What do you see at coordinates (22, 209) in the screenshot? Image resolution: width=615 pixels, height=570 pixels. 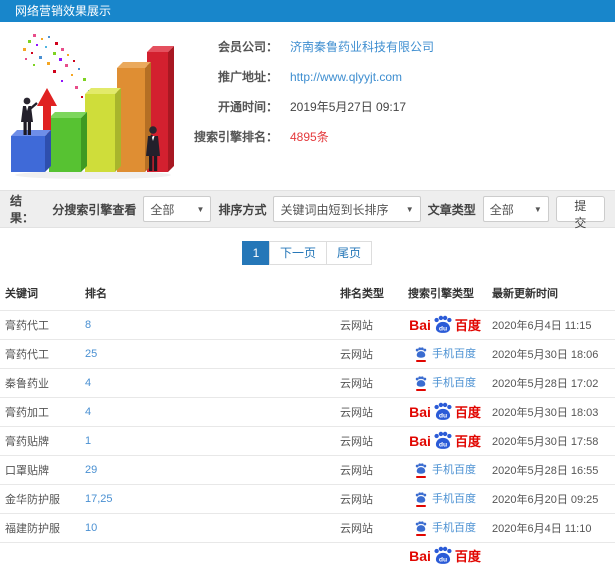 I see `result-label: 结果：` at bounding box center [22, 209].